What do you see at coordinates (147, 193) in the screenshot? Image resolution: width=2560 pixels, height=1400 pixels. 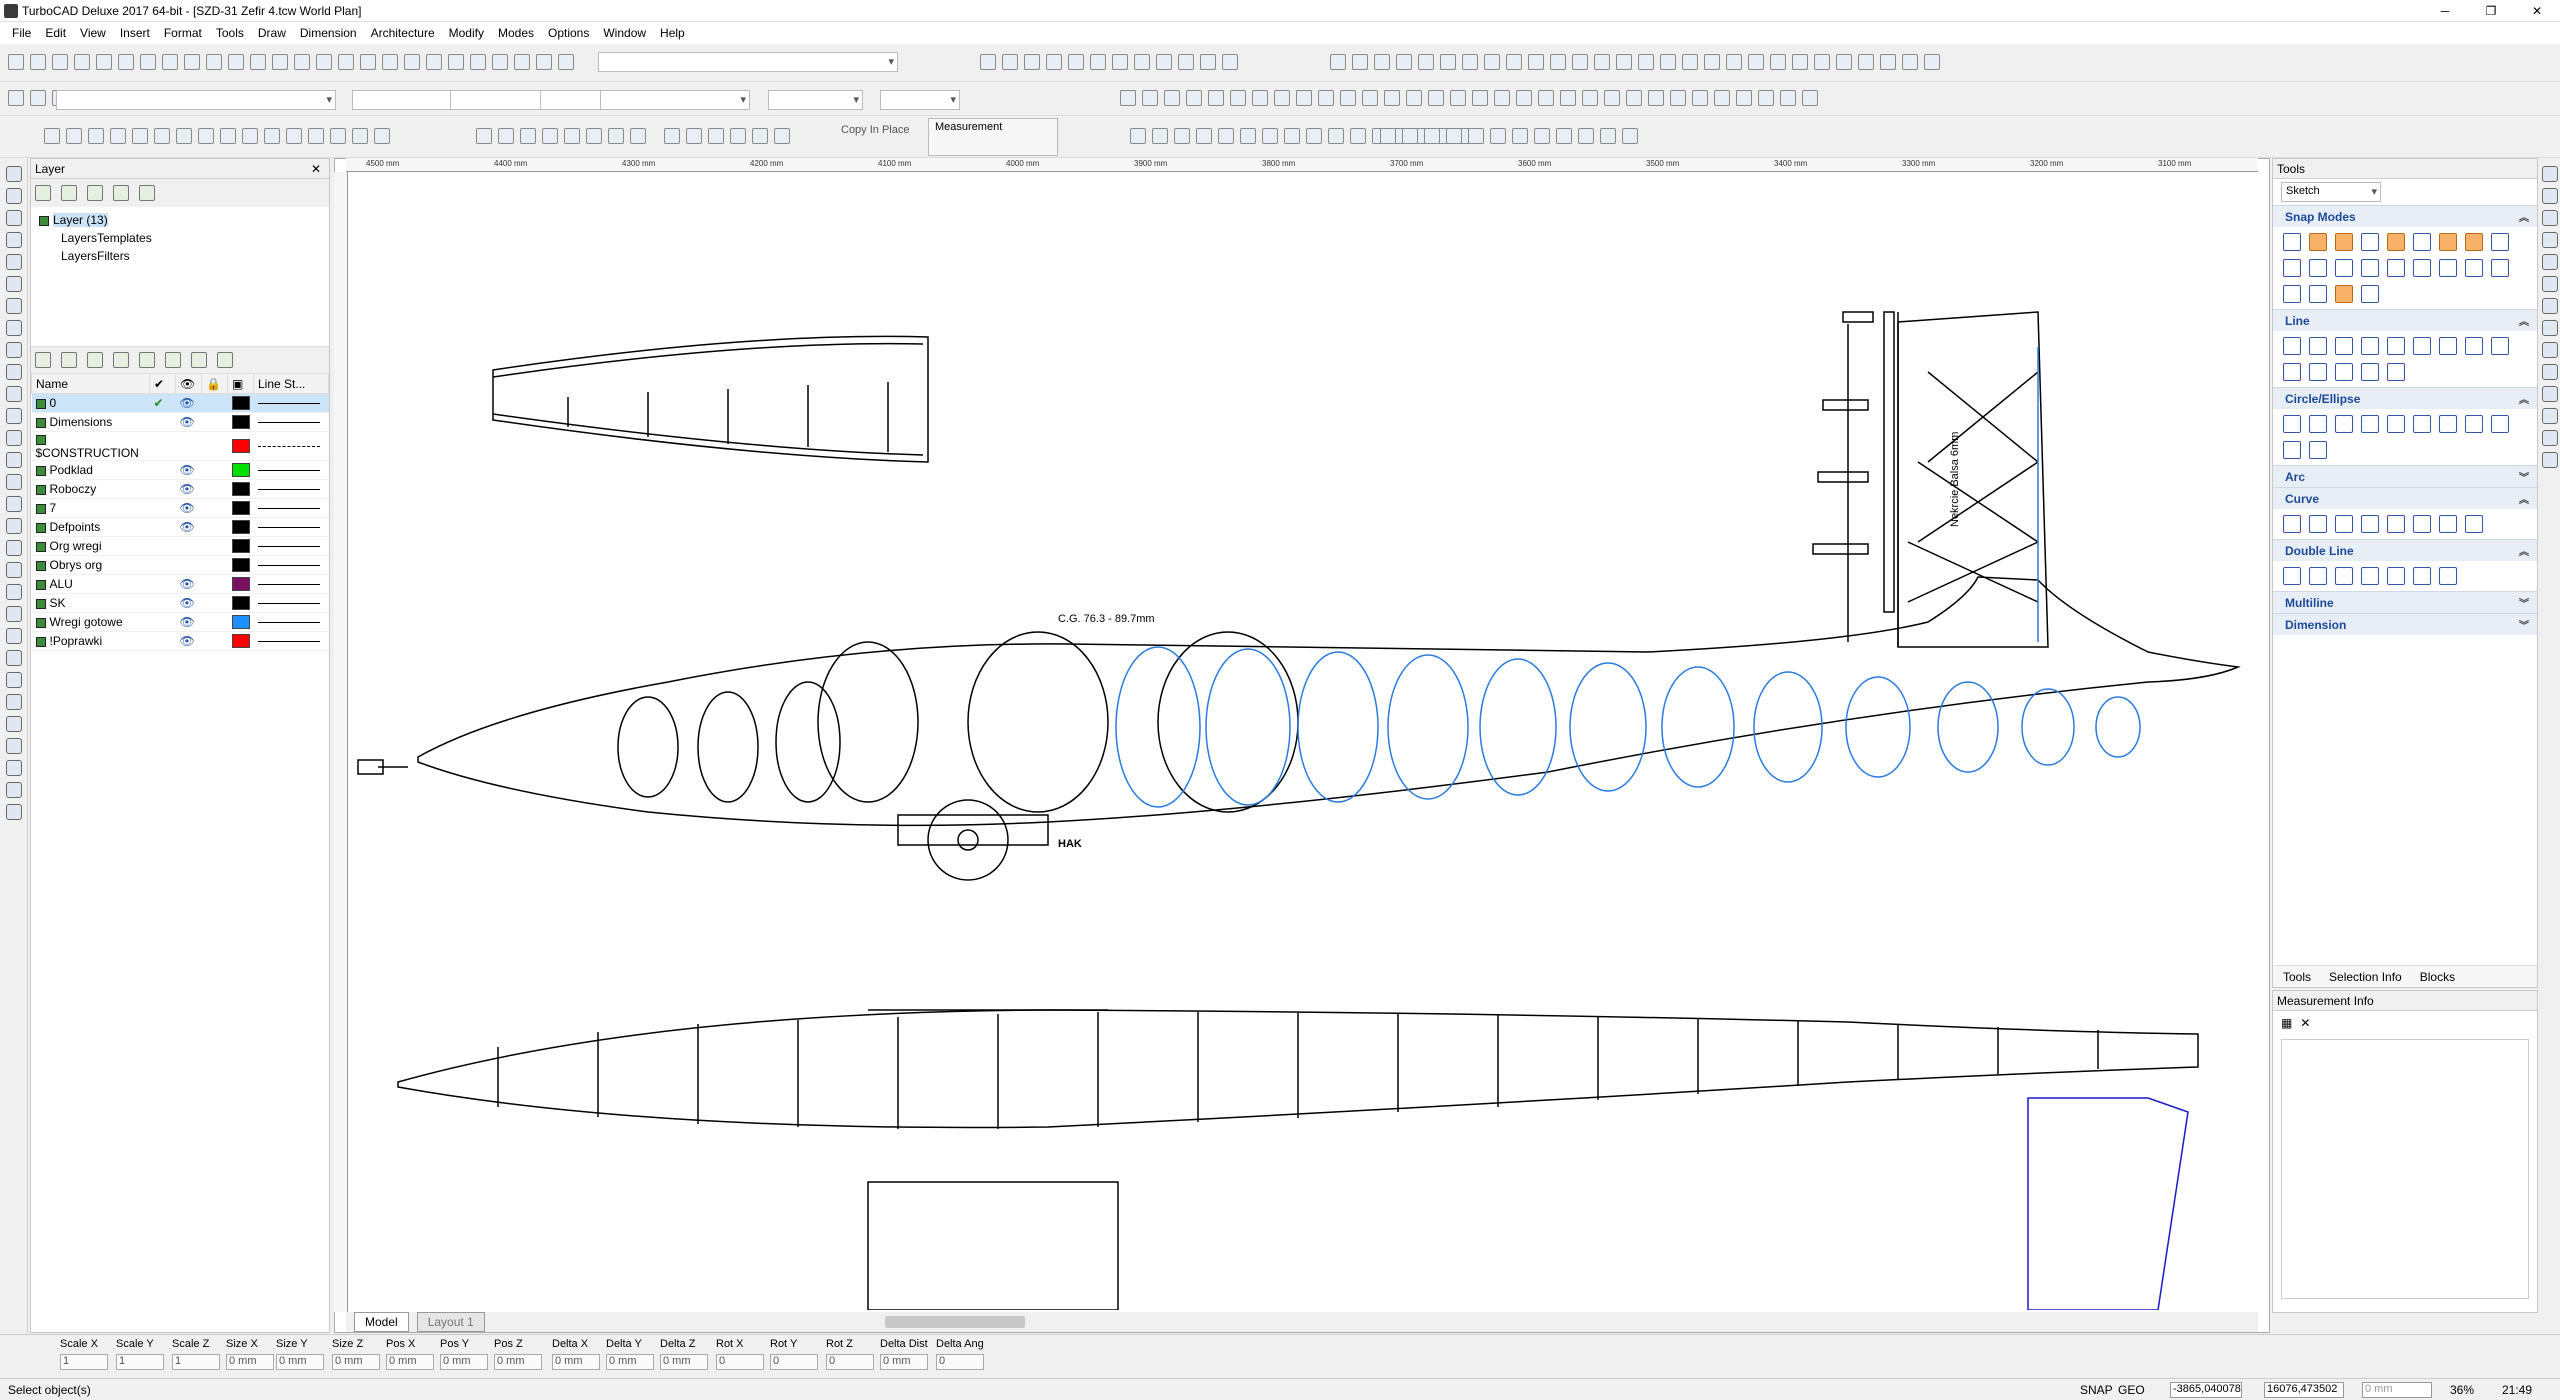 I see `refresh-icon` at bounding box center [147, 193].